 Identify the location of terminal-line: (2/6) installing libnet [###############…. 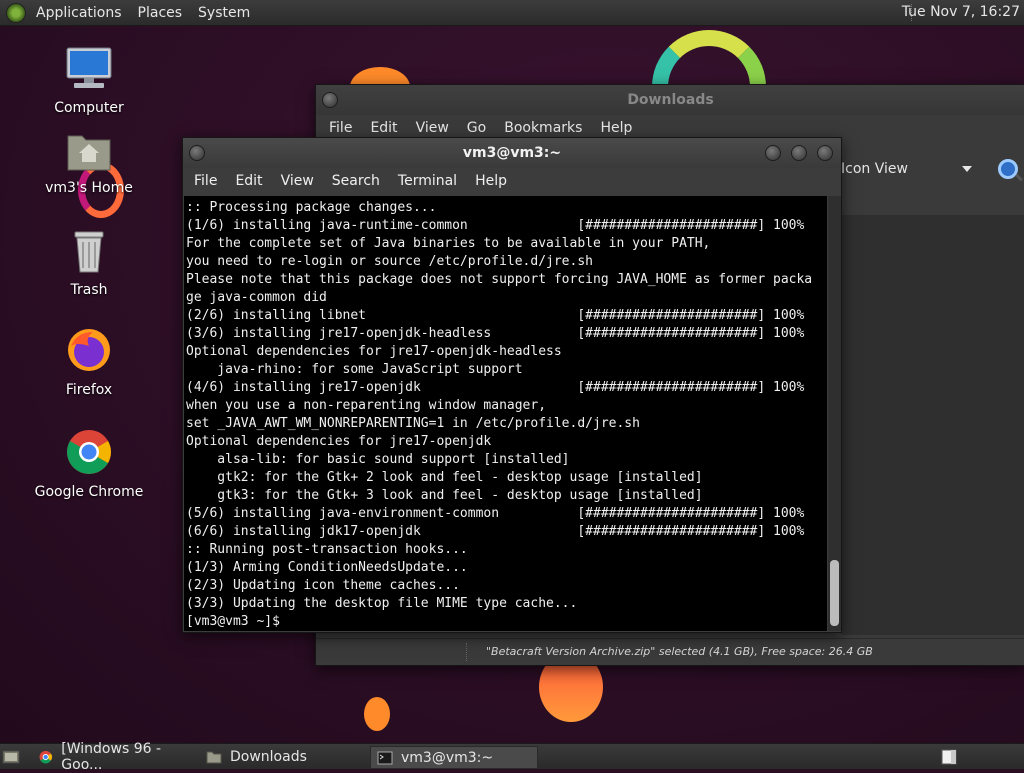
(495, 315).